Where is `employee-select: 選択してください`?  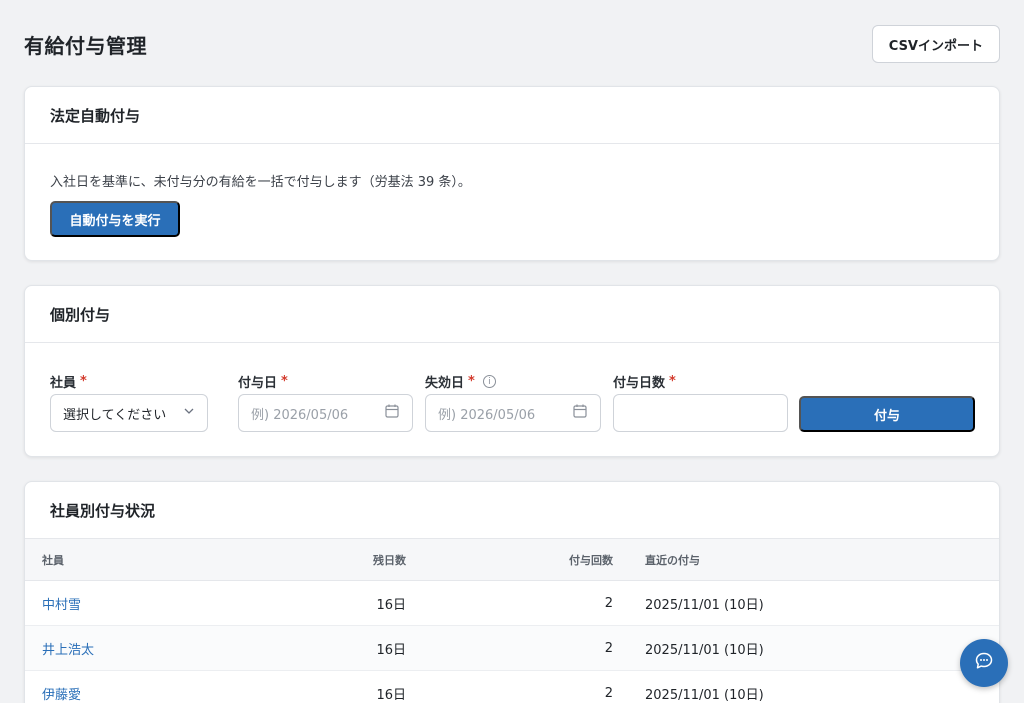
employee-select: 選択してください is located at coordinates (129, 413).